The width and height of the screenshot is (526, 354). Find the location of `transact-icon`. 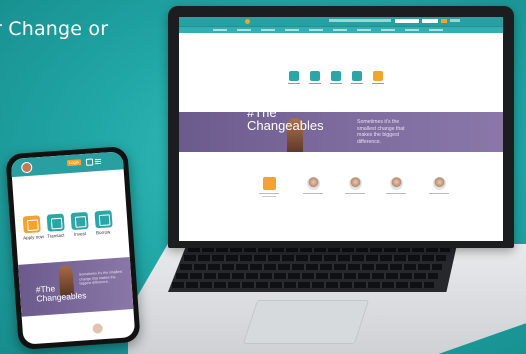

transact-icon is located at coordinates (56, 223).